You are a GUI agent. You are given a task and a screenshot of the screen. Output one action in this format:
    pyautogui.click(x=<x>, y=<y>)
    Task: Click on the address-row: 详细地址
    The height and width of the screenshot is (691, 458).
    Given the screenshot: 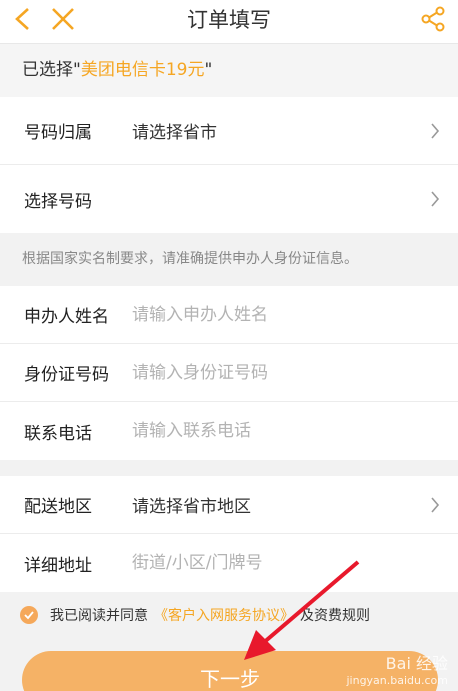 What is the action you would take?
    pyautogui.click(x=229, y=563)
    